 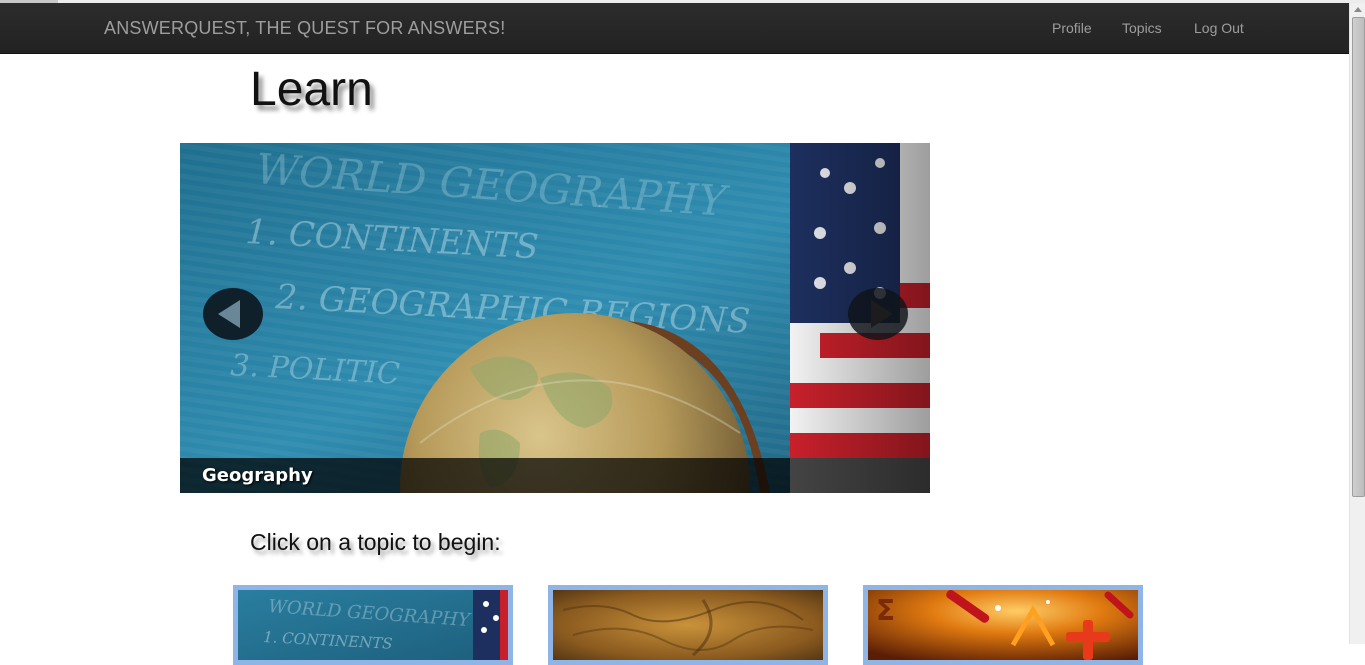 I want to click on topic-math-thumbnail: Σ, so click(x=1003, y=625).